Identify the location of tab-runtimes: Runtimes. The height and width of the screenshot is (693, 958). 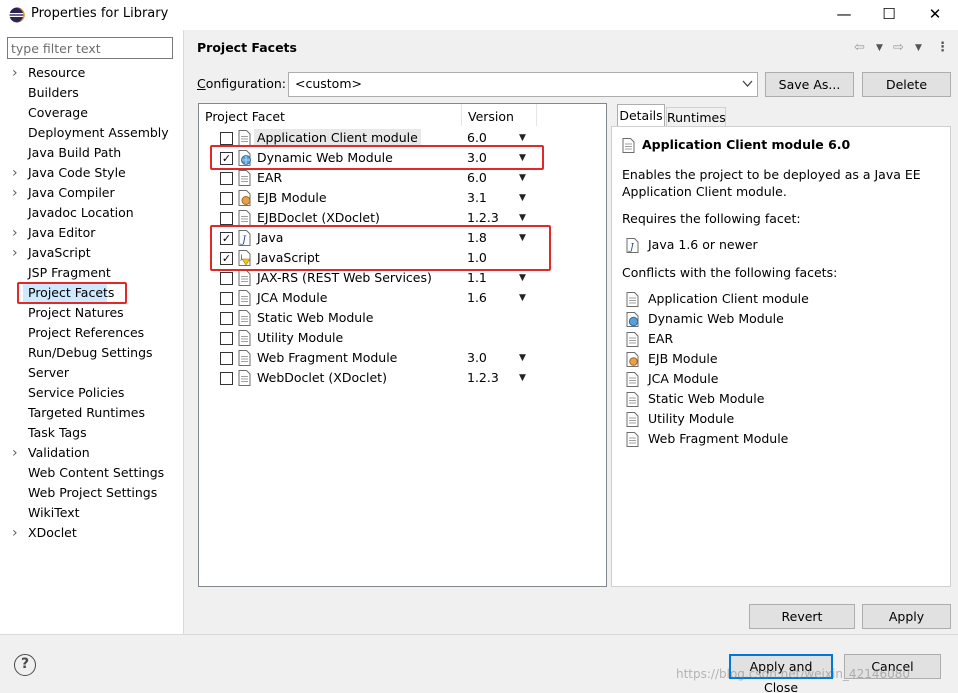
(696, 117).